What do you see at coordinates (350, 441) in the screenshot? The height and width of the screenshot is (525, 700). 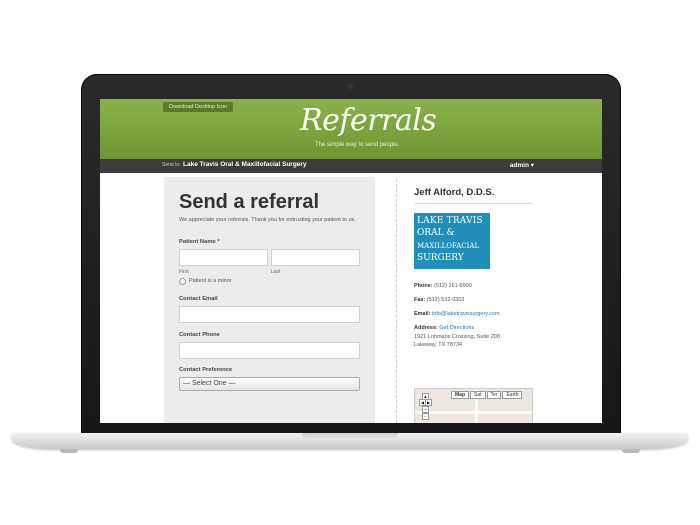 I see `laptop-base` at bounding box center [350, 441].